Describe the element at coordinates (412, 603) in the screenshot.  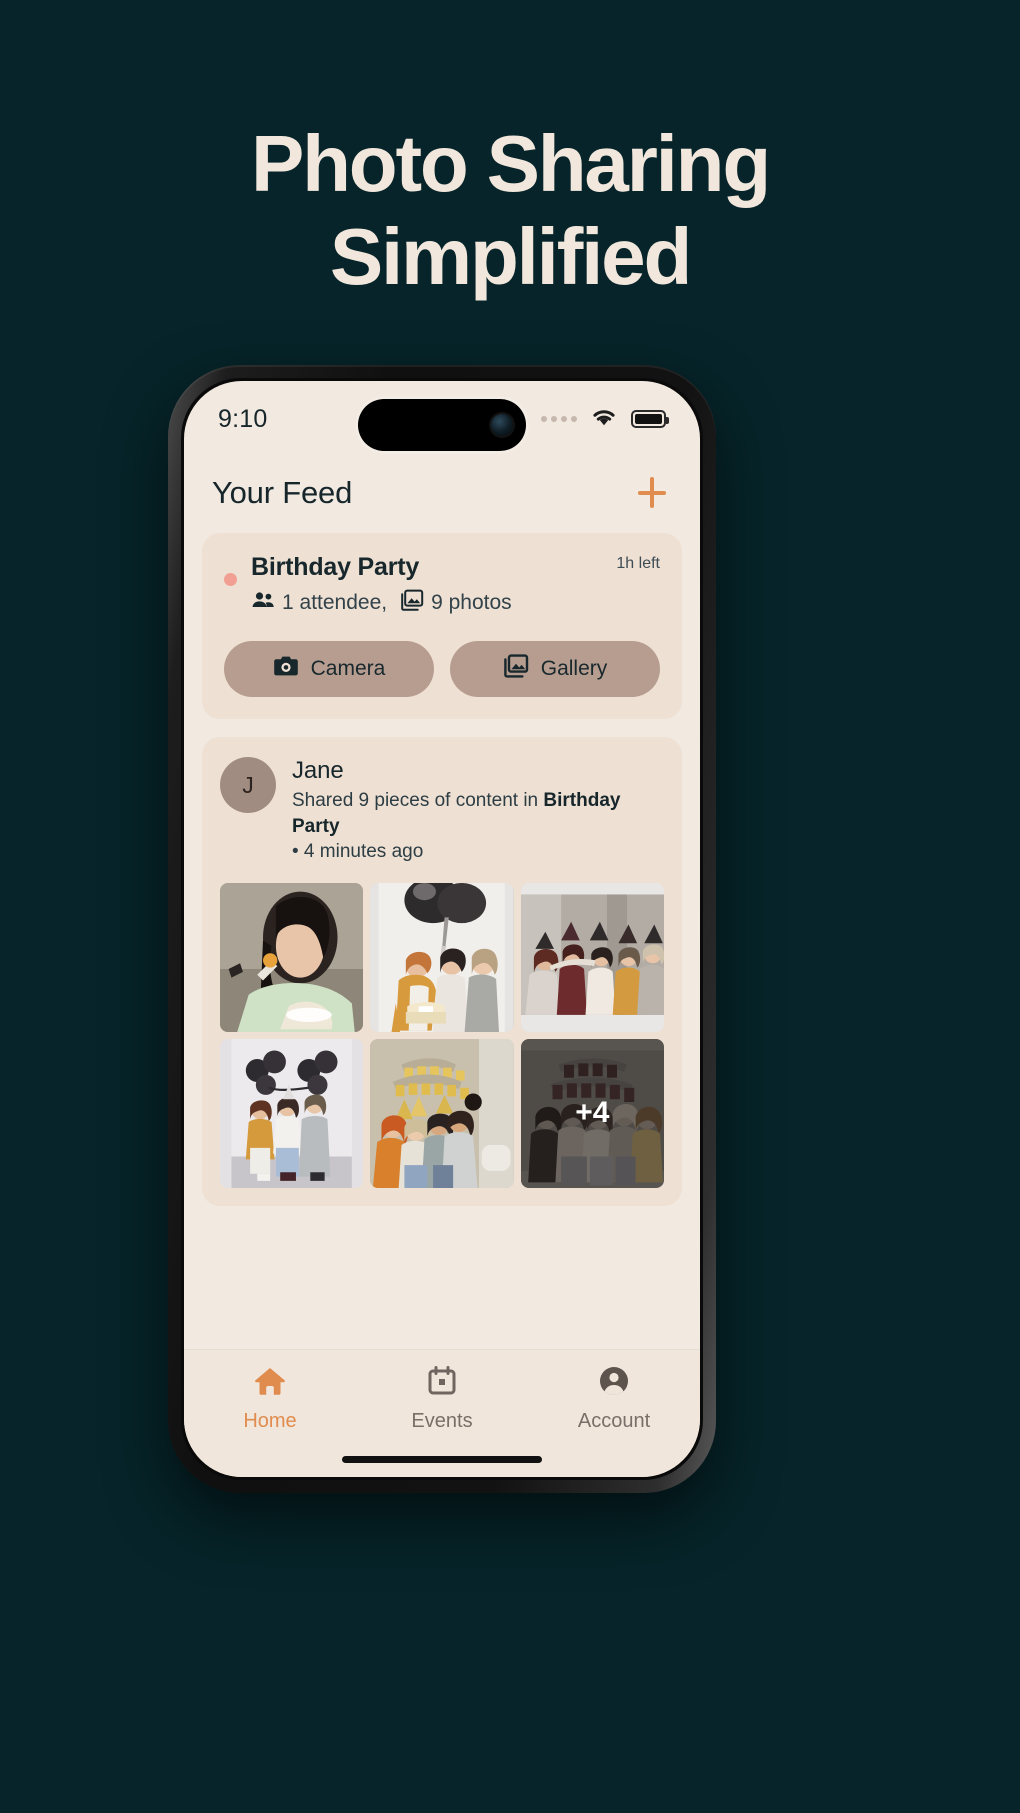
I see `photo-stack-icon` at that location.